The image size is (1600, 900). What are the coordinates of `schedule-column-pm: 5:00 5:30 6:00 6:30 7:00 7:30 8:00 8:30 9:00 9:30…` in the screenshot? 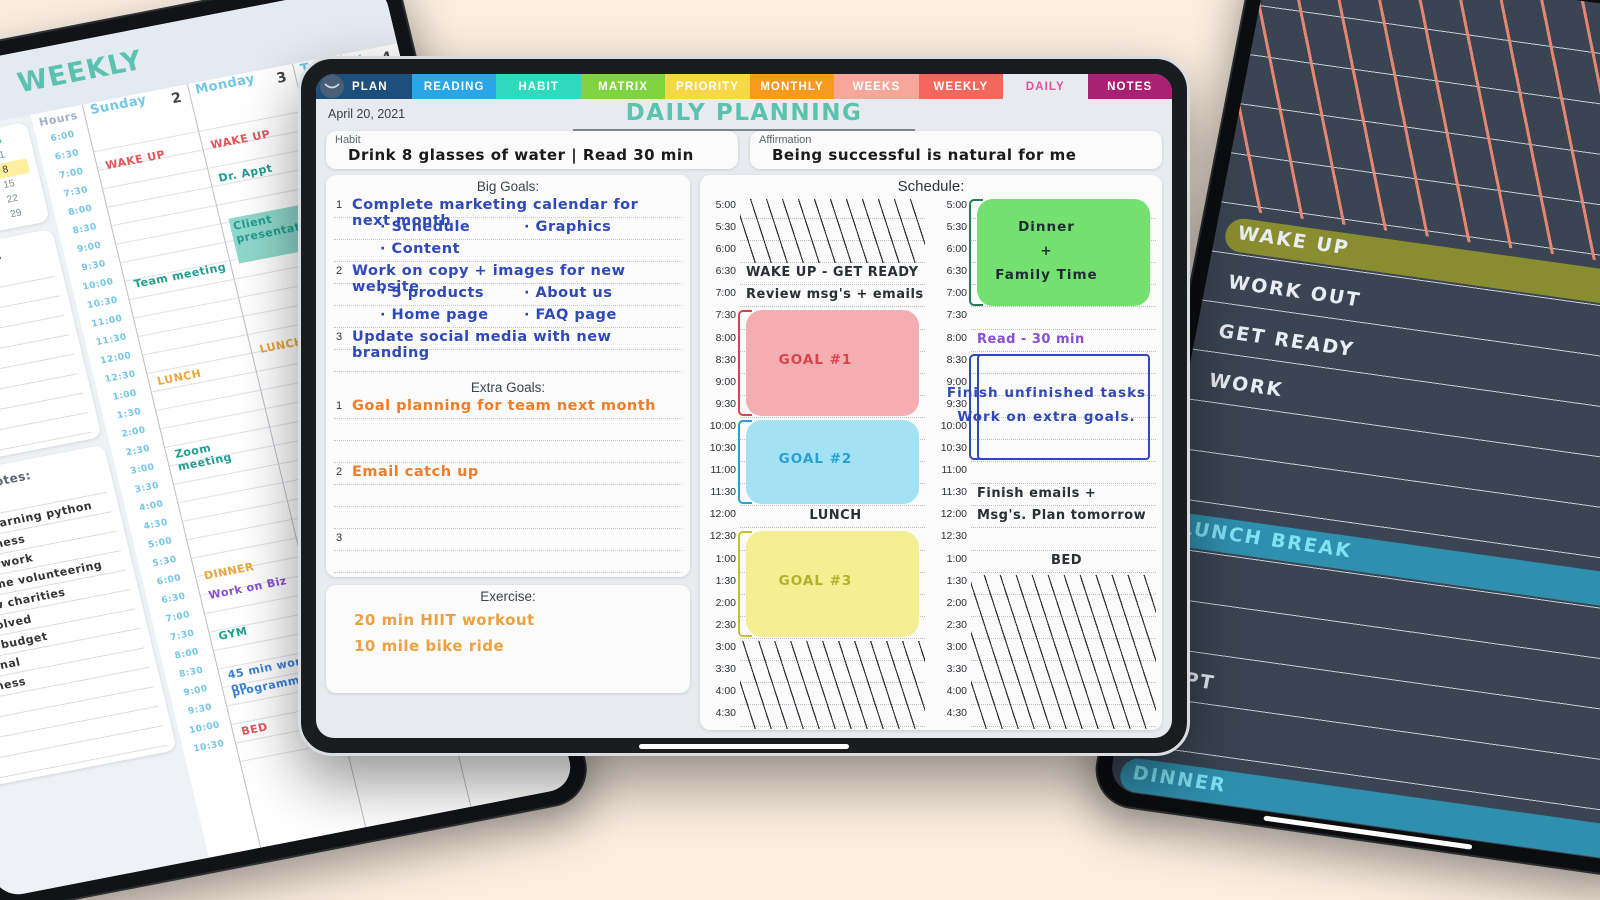 It's located at (1046, 463).